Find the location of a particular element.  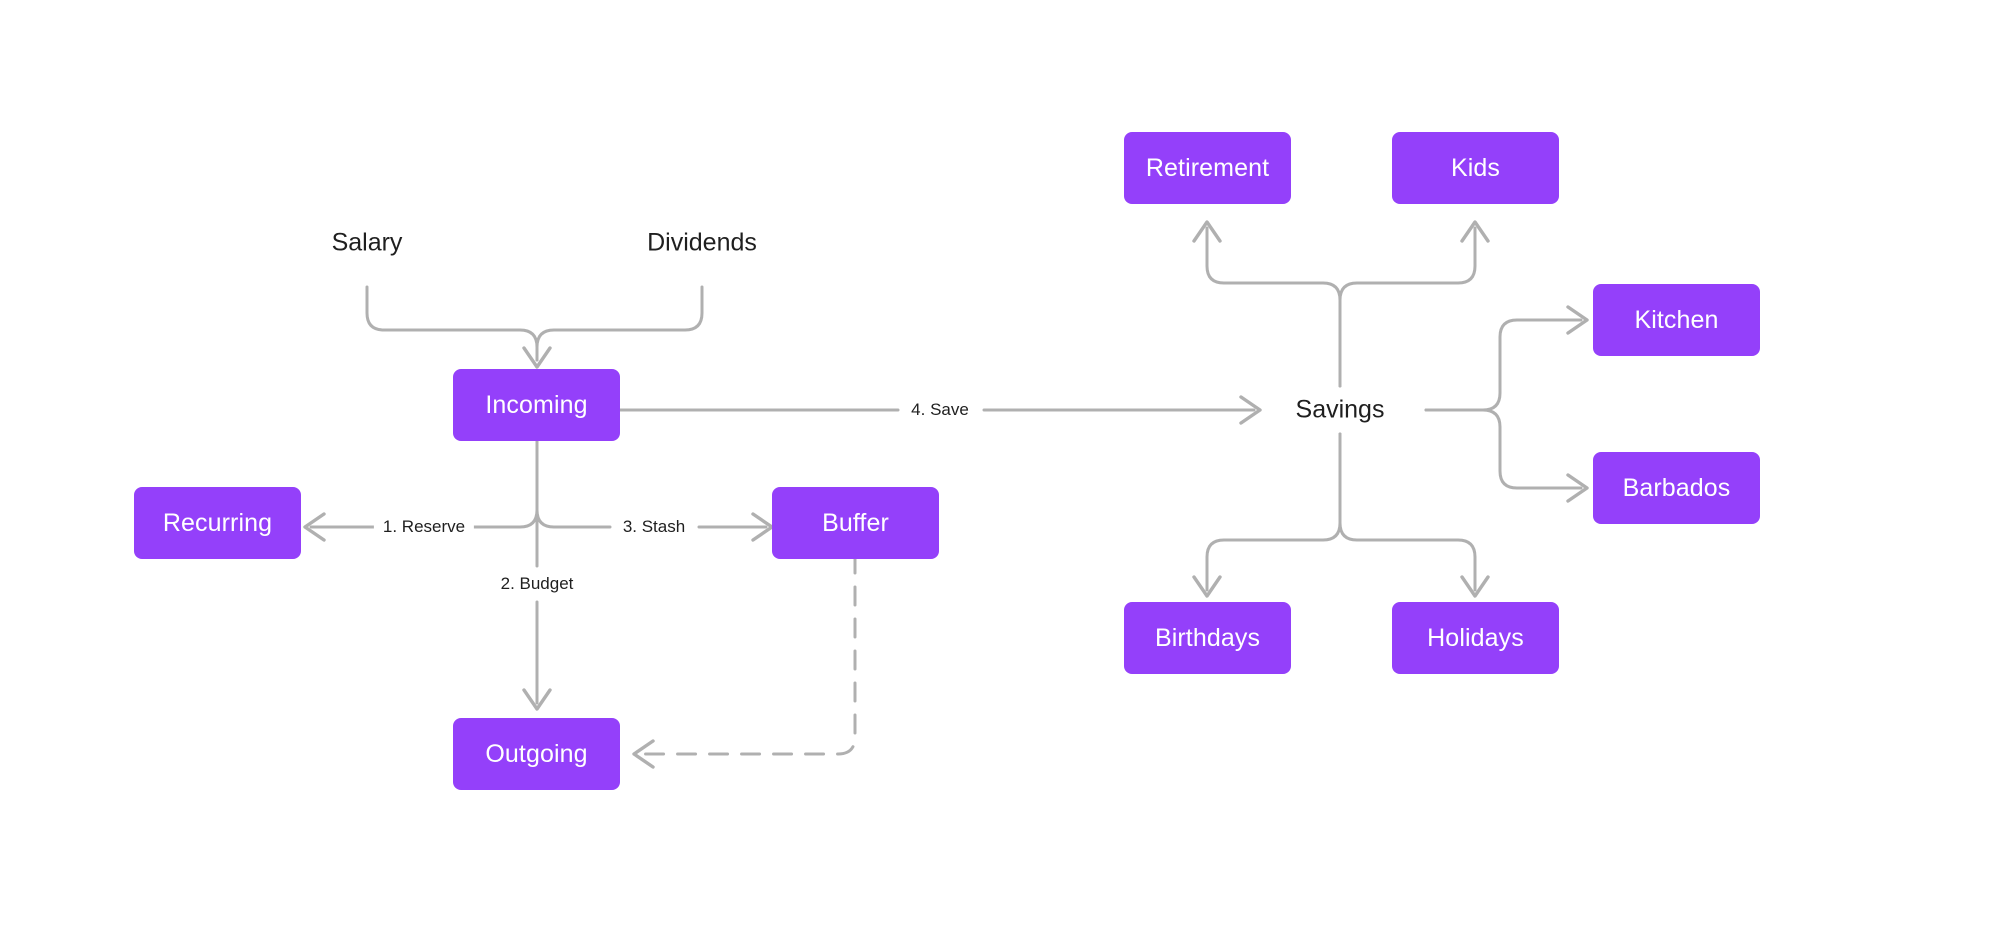

edge-savings-to-birthdays is located at coordinates (1273, 512).